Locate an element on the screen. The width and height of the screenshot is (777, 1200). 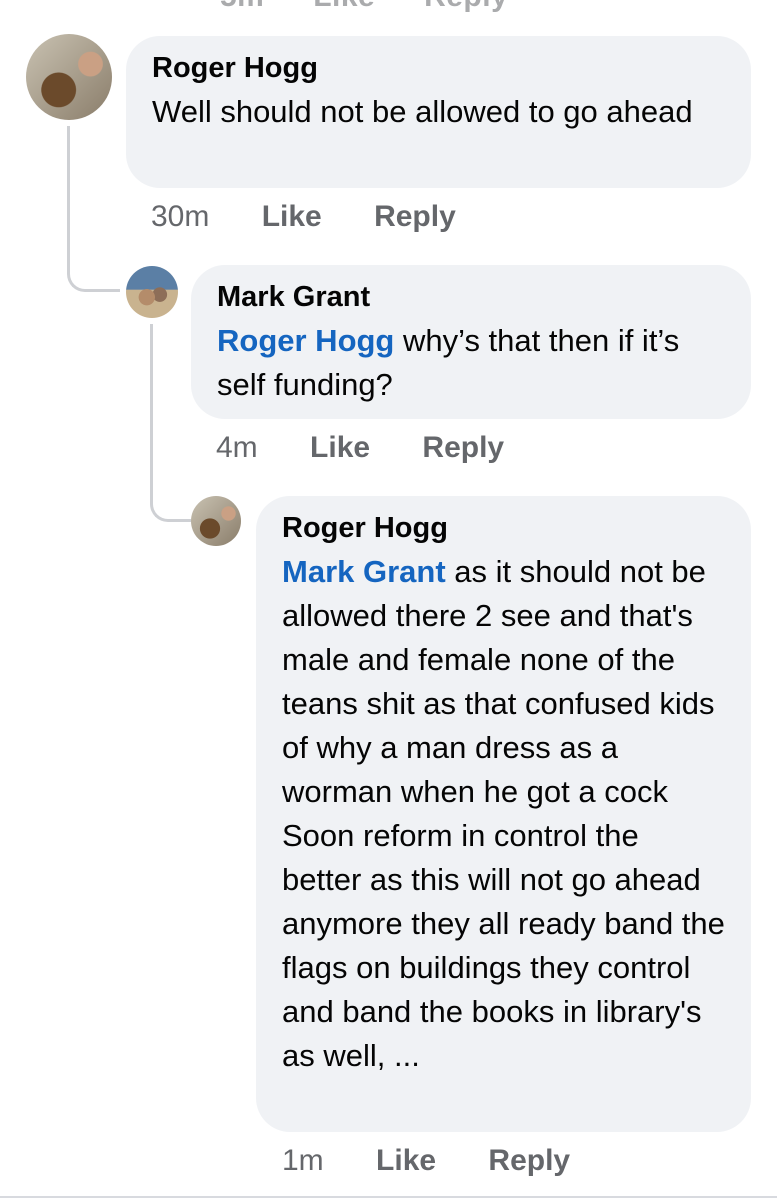
mention-link: Roger Hogg is located at coordinates (305, 340).